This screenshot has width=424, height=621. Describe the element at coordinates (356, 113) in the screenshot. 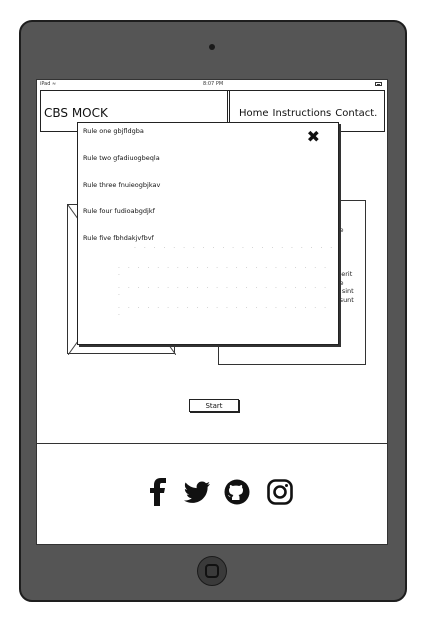

I see `nav-contact: Contact.` at that location.